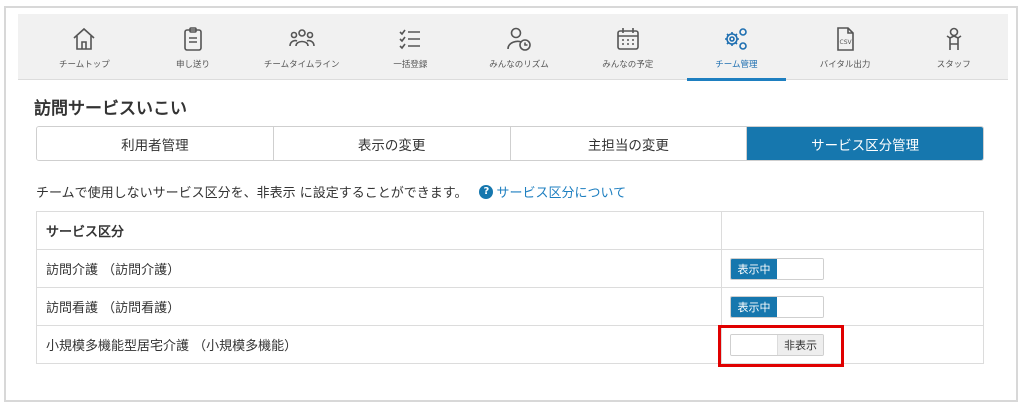 The width and height of the screenshot is (1024, 412). What do you see at coordinates (561, 193) in the screenshot?
I see `help-link-label: サービス区分について` at bounding box center [561, 193].